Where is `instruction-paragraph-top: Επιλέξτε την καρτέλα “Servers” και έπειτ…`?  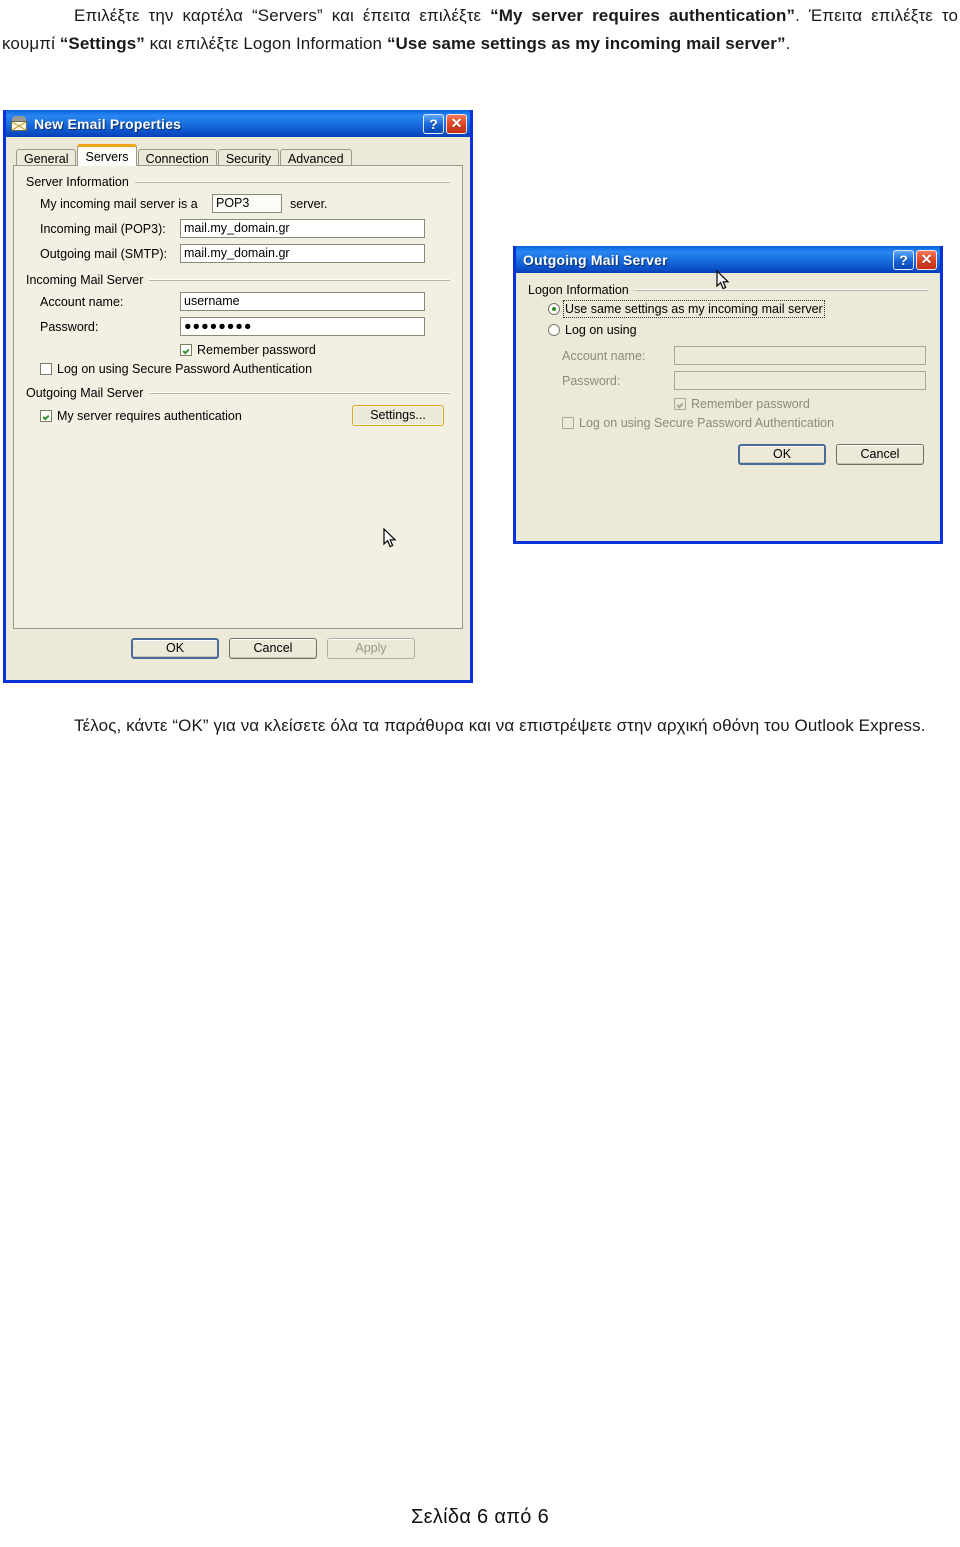 instruction-paragraph-top: Επιλέξτε την καρτέλα “Servers” και έπειτ… is located at coordinates (480, 29).